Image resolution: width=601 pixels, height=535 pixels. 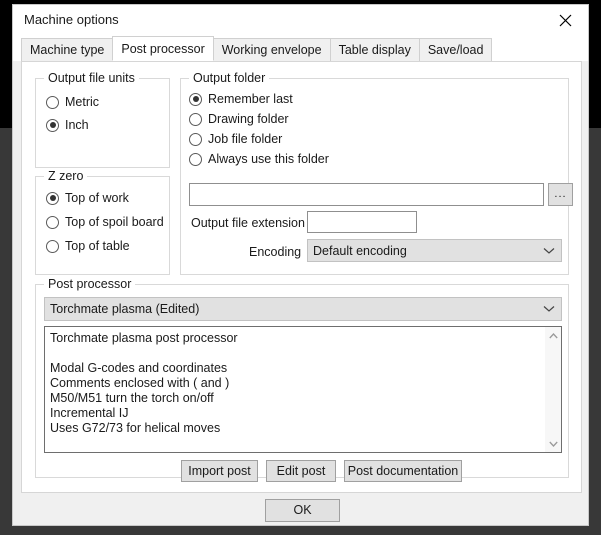 I want to click on radio-folder-always-use-this-folder: Always use this folder, so click(x=259, y=159).